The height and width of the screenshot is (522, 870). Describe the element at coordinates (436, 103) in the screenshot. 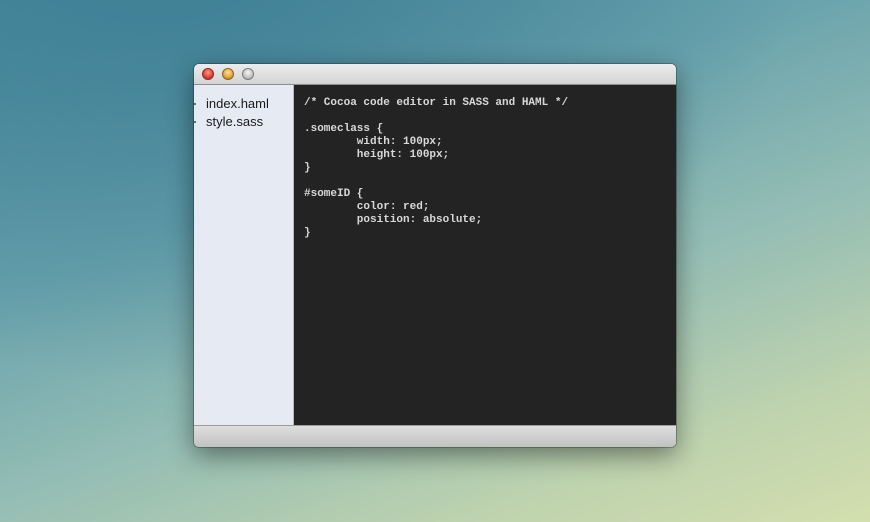

I see `code-line: /* Cocoa code editor in SASS and HAML */` at that location.